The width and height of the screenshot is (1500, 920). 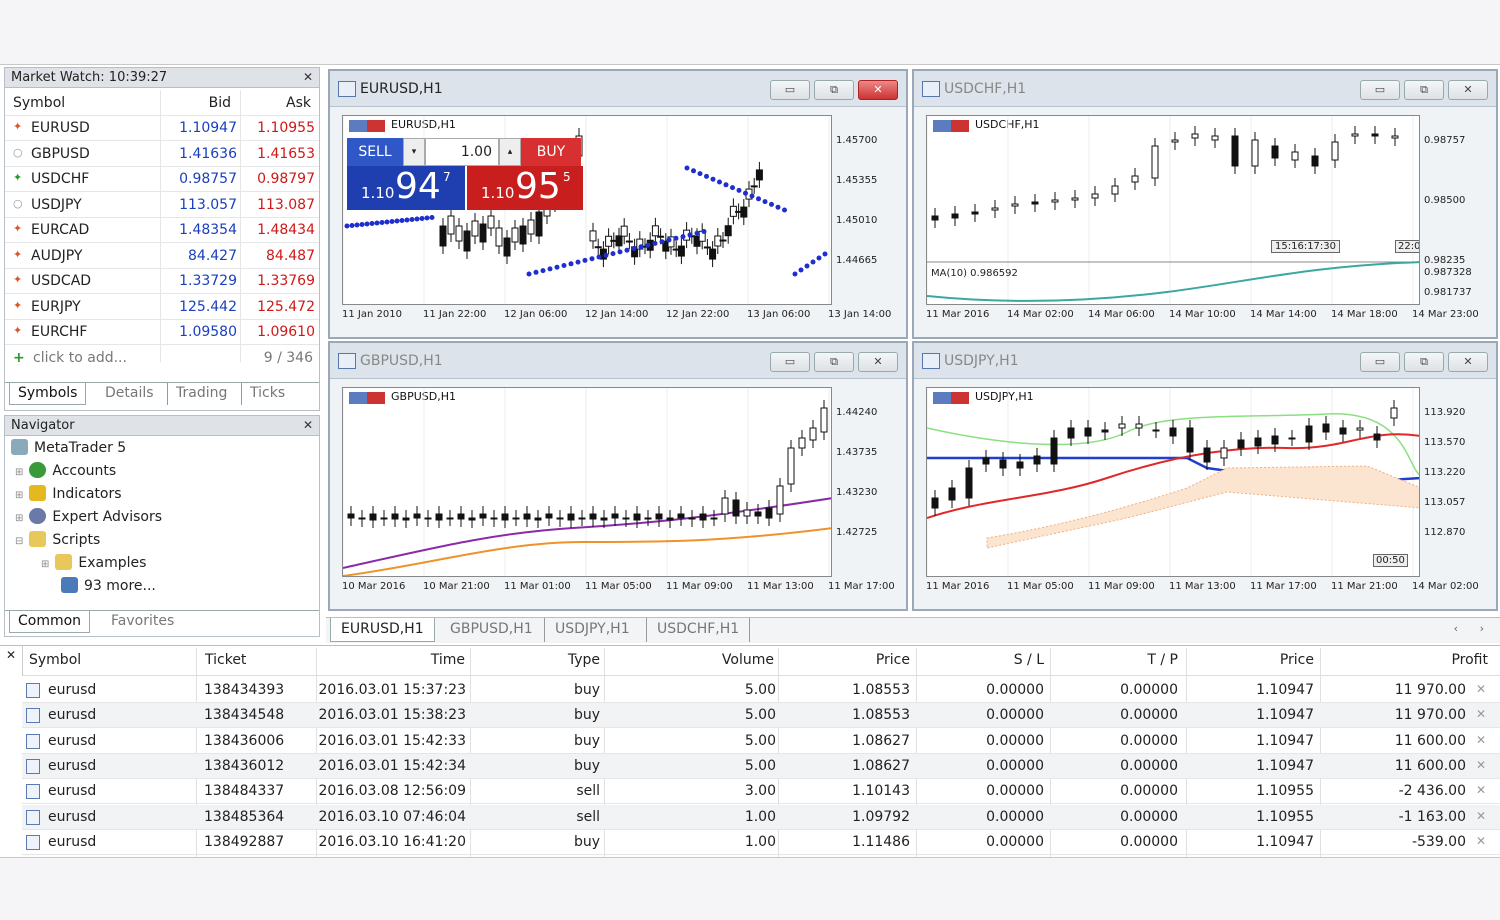 I want to click on th-price: Price, so click(x=893, y=660).